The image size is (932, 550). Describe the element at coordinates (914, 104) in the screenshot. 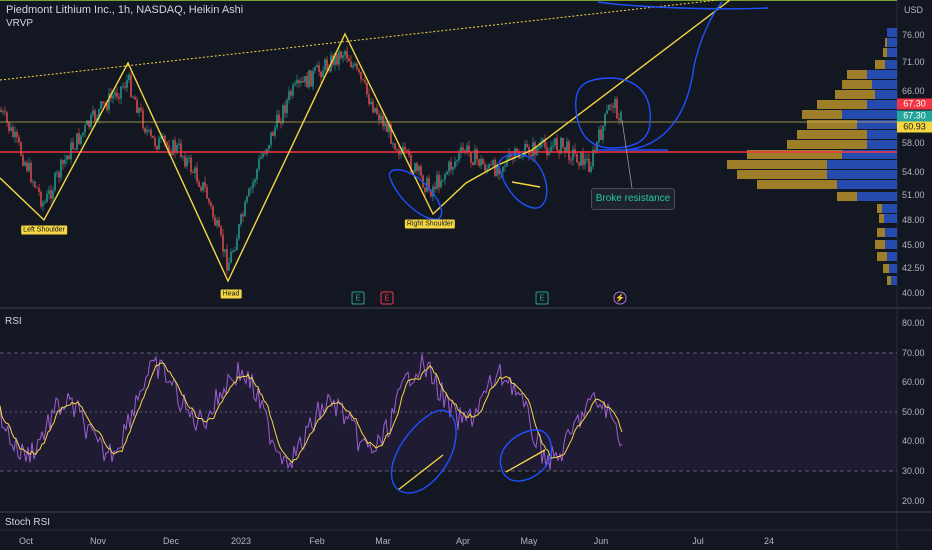

I see `last-price-tag: 67.30` at that location.